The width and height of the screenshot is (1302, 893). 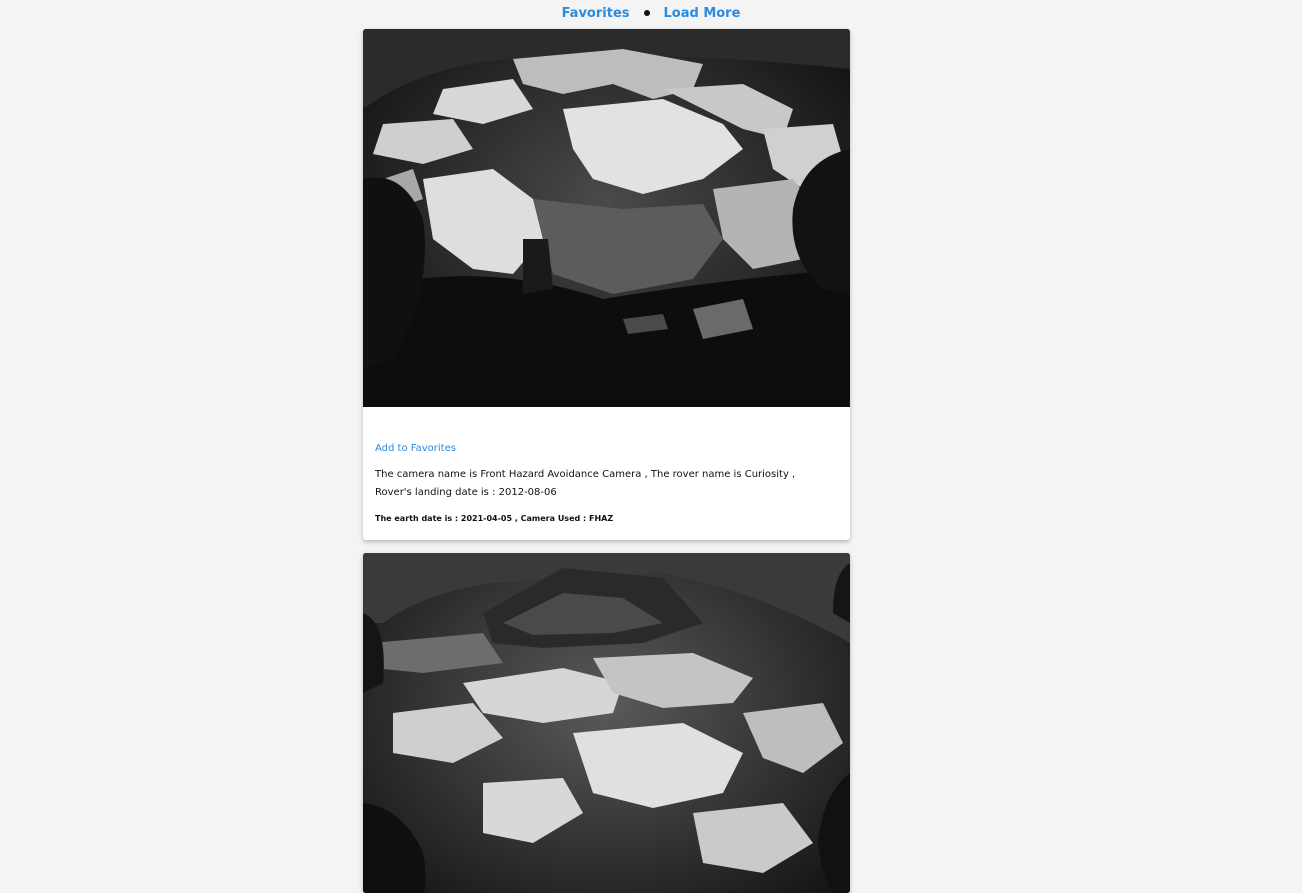 I want to click on mars-rover-photo-icon, so click(x=606, y=723).